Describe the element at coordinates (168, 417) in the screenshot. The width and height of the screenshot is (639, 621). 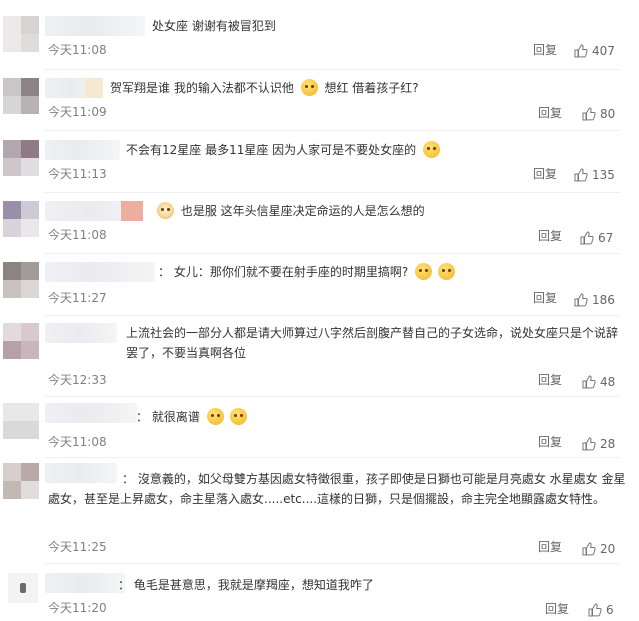
I see `comment-text-part: ： 就很离谱` at that location.